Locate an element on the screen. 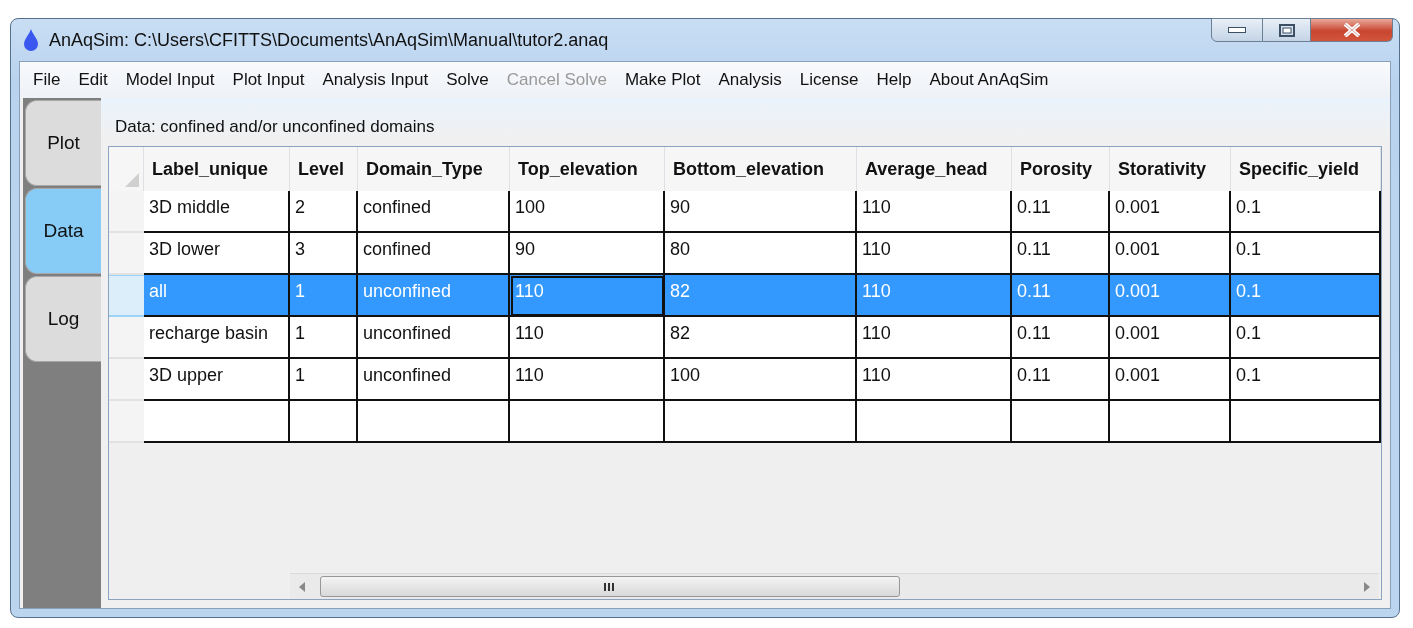 This screenshot has height=628, width=1413. grip-icon is located at coordinates (610, 586).